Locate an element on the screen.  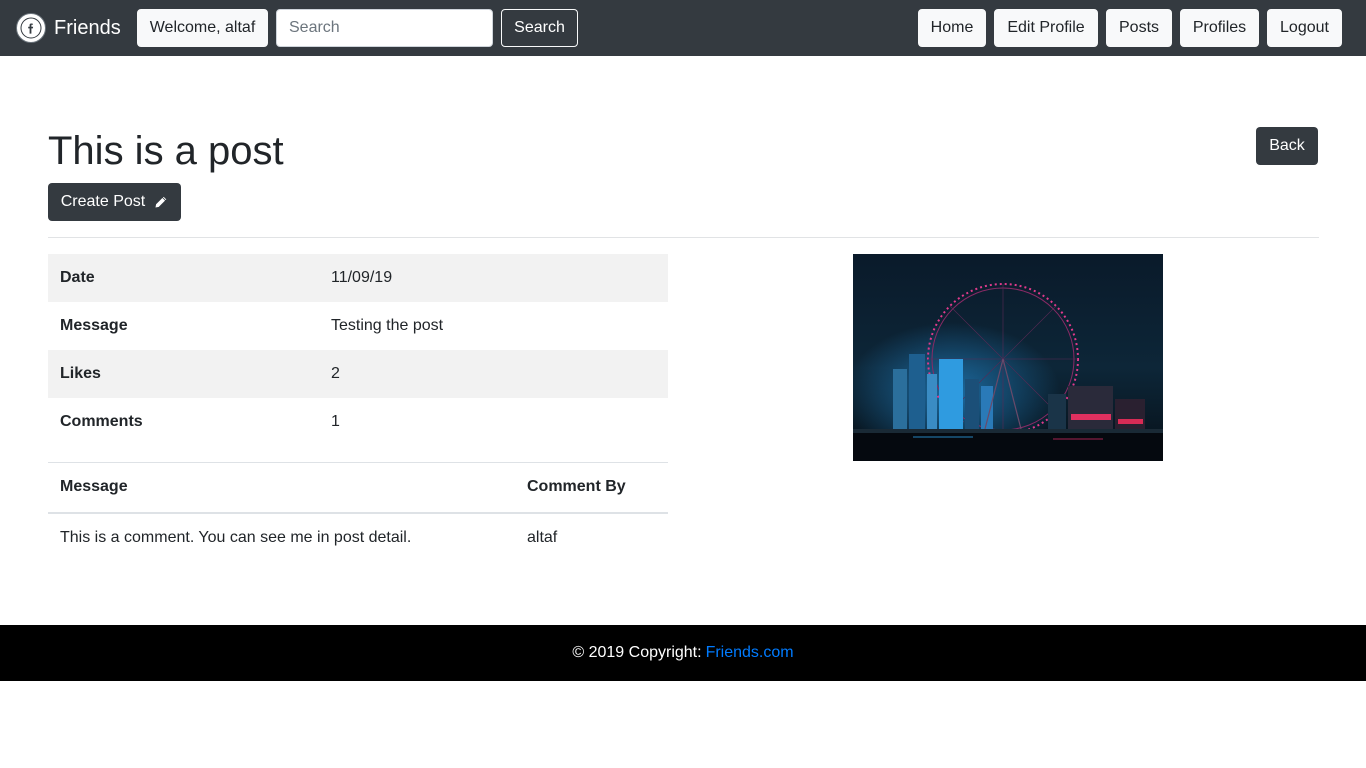
comment-by: altaf is located at coordinates (542, 537).